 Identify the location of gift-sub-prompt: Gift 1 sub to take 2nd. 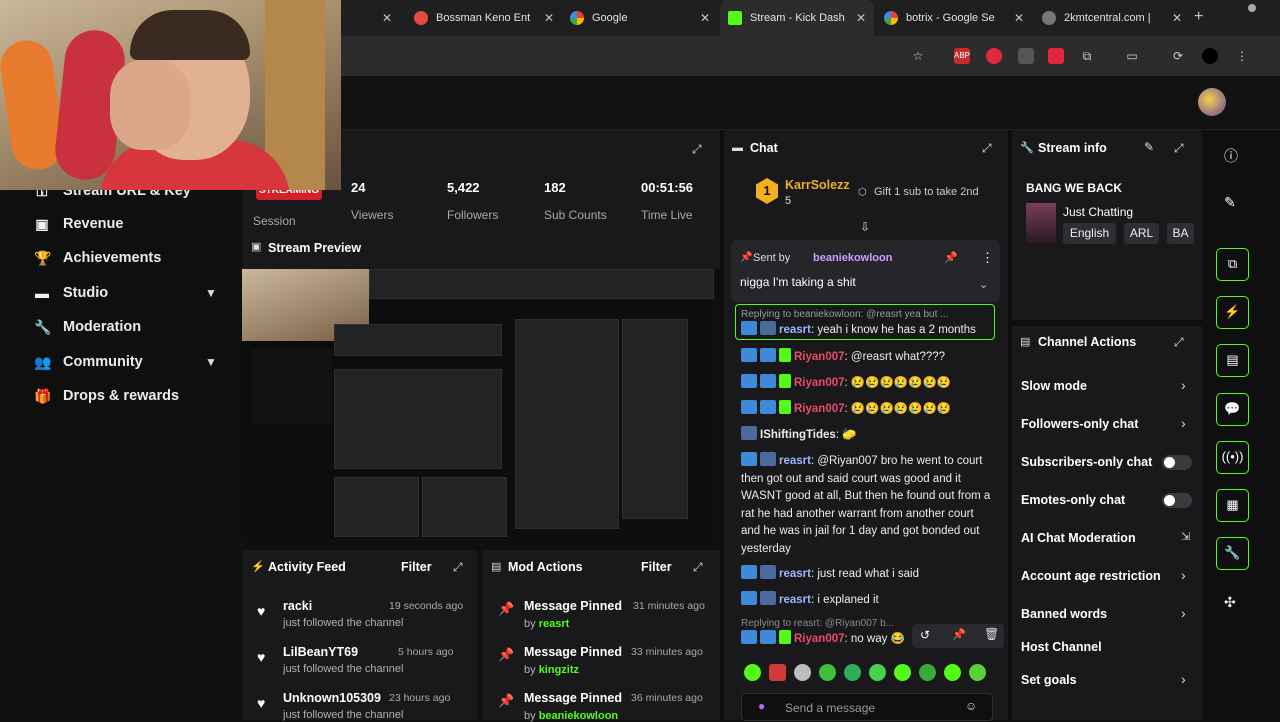
(926, 192).